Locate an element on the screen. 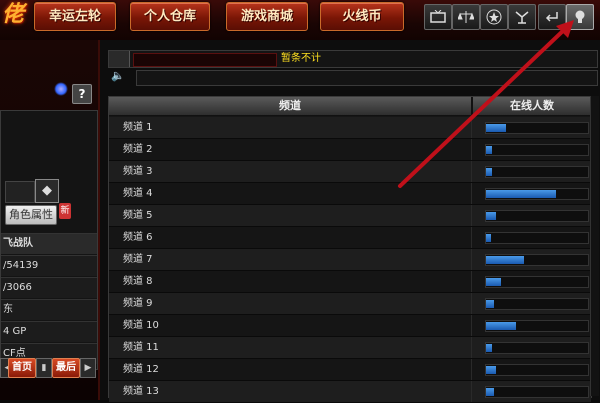 This screenshot has height=403, width=600. channel-row: 频道 1 is located at coordinates (350, 128).